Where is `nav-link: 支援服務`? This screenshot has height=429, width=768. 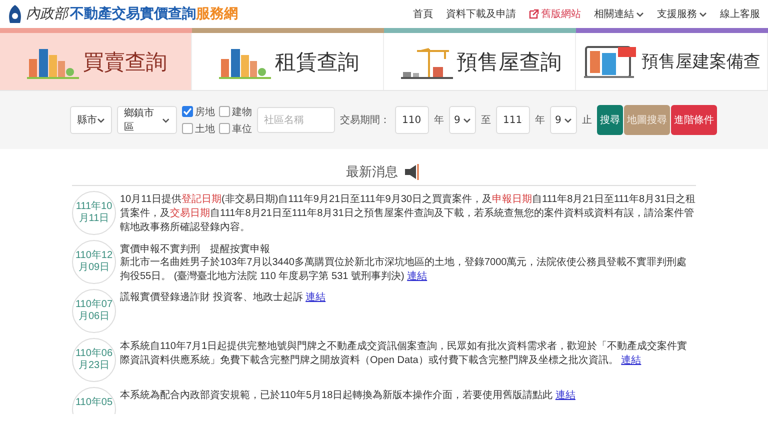 nav-link: 支援服務 is located at coordinates (682, 14).